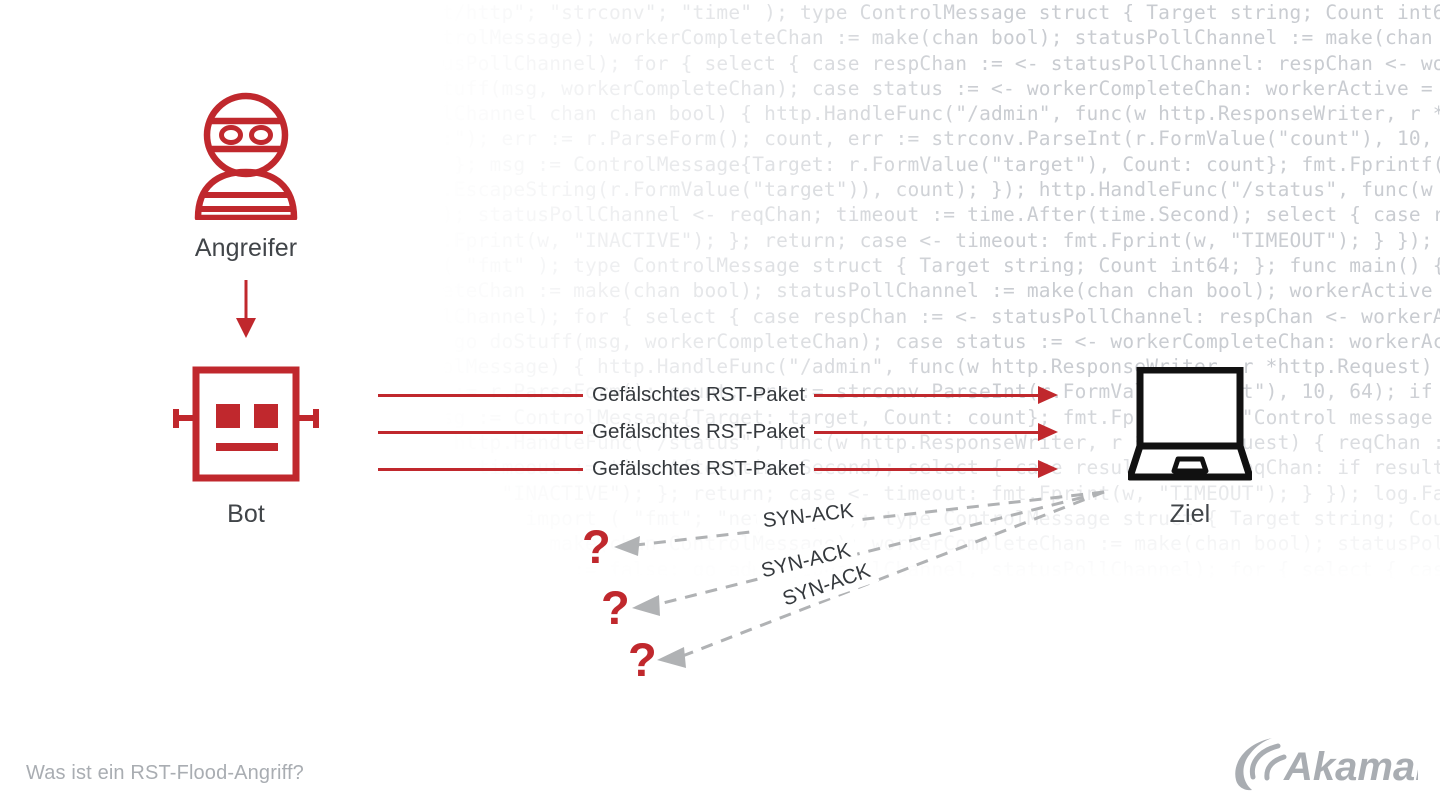 Image resolution: width=1440 pixels, height=810 pixels. What do you see at coordinates (1350, 767) in the screenshot?
I see `akamai-wordmark: Akamai` at bounding box center [1350, 767].